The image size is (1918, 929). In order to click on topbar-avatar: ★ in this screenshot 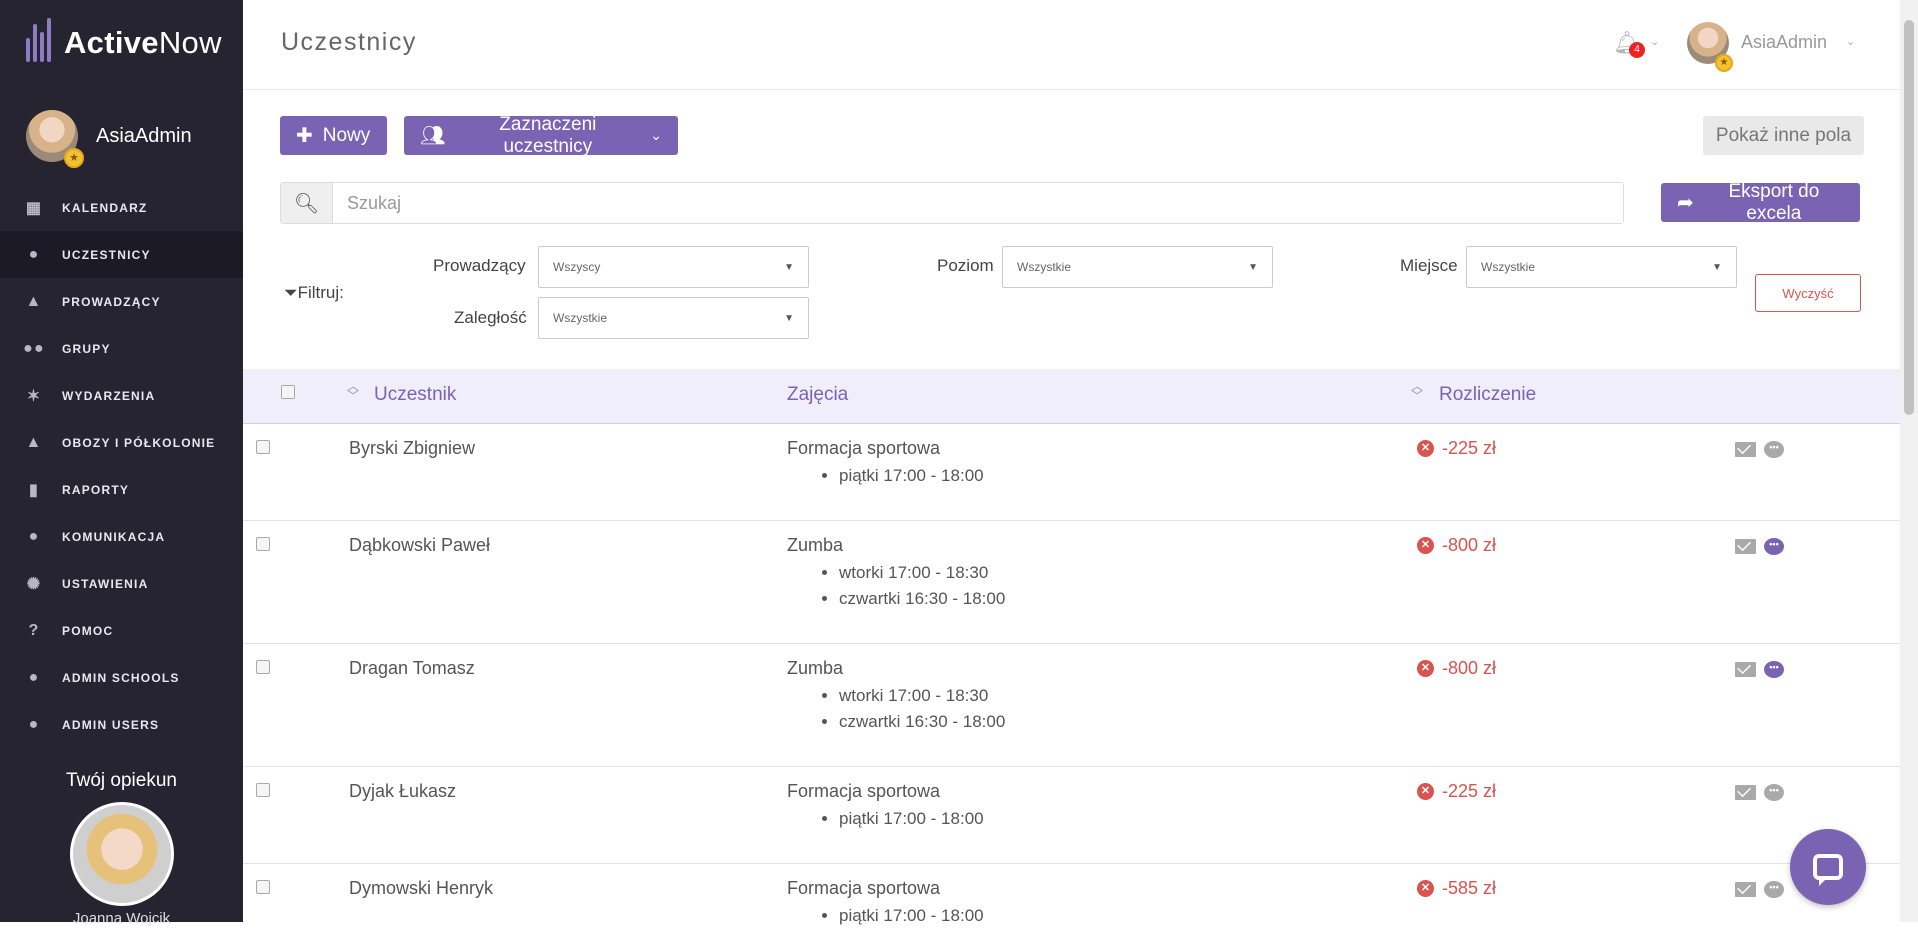, I will do `click(1710, 47)`.